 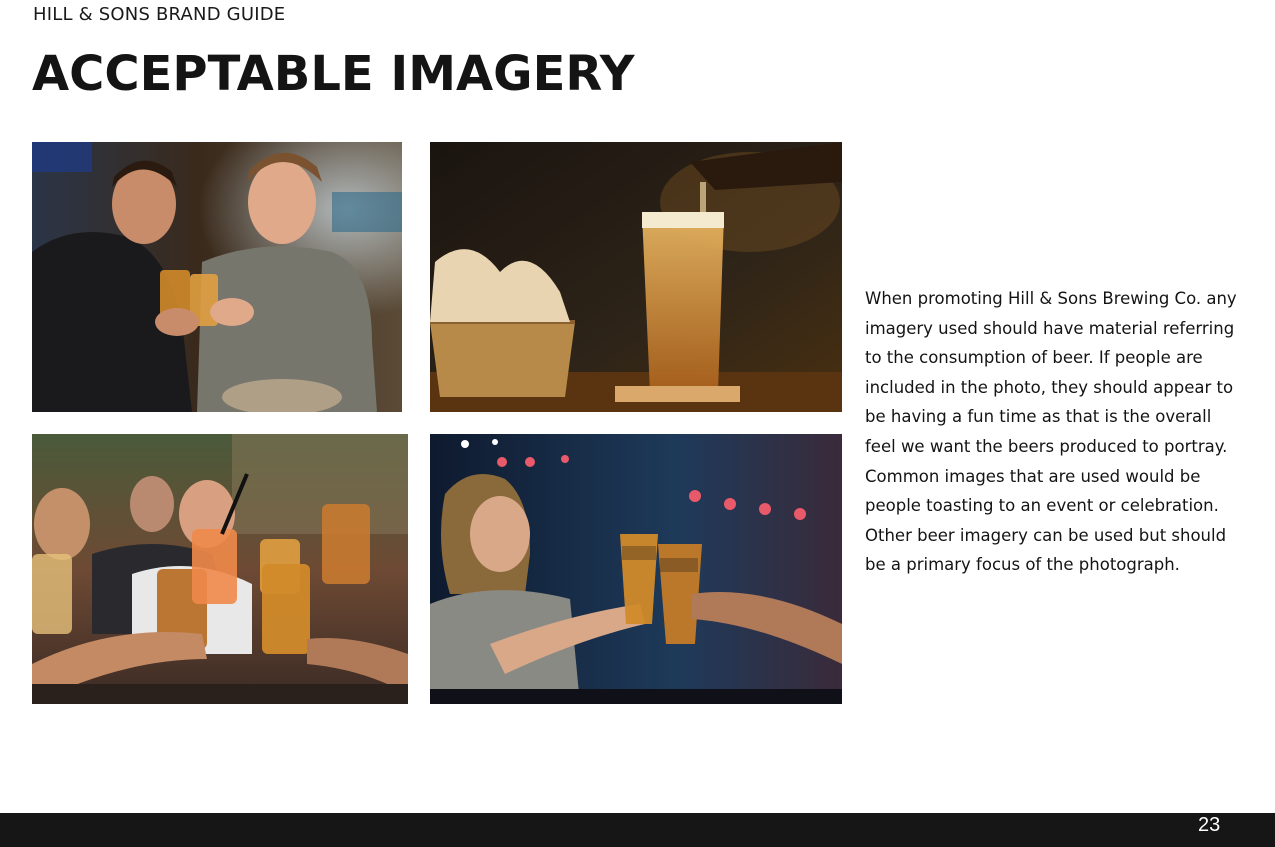 I want to click on footer-bar, so click(x=637, y=830).